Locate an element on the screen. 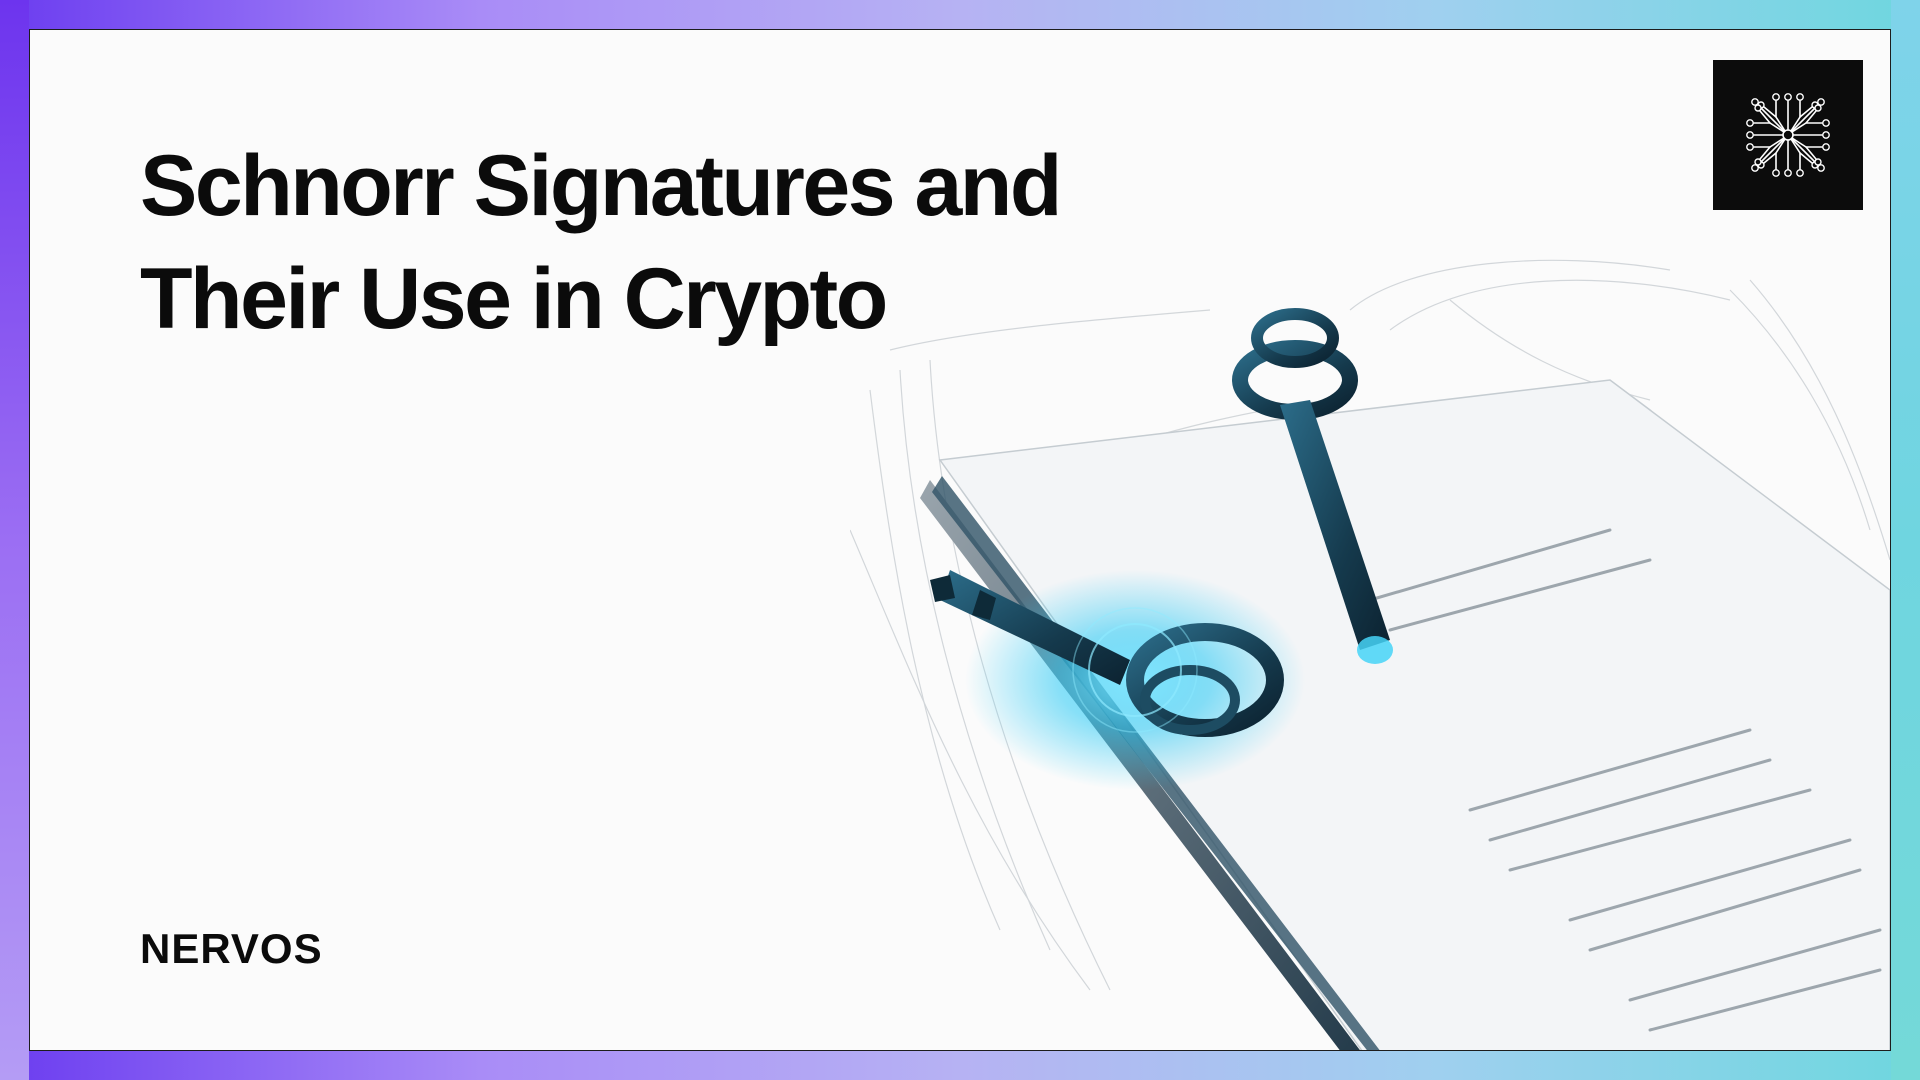 This screenshot has width=1920, height=1080. brand-mark is located at coordinates (1788, 135).